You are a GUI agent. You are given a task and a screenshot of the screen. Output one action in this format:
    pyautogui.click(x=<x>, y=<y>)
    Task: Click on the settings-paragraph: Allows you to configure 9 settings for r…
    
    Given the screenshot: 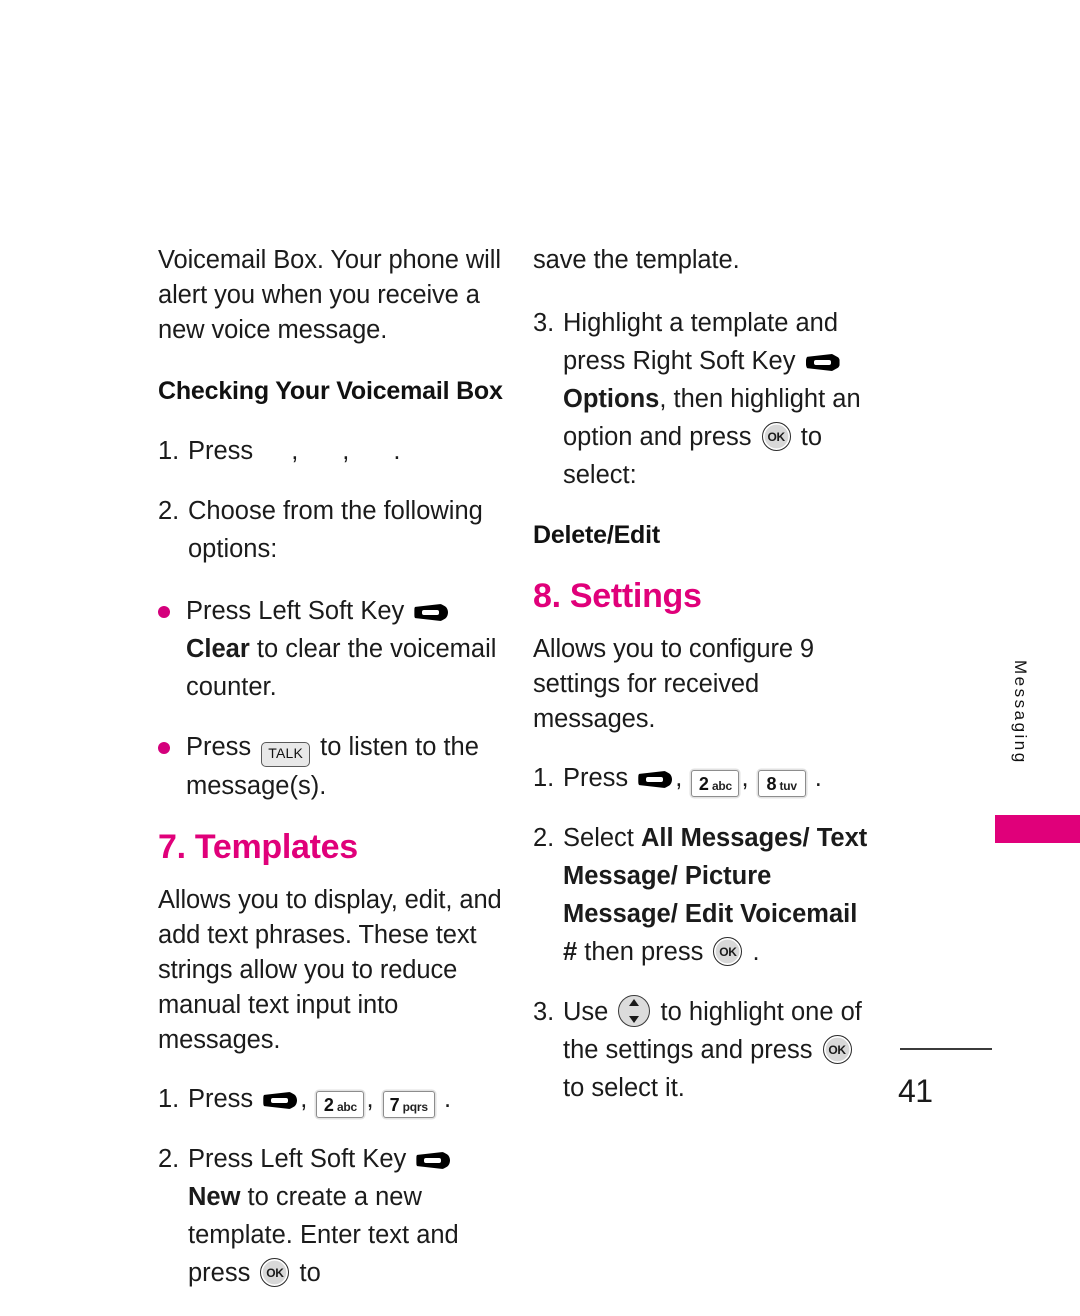 What is the action you would take?
    pyautogui.click(x=673, y=684)
    